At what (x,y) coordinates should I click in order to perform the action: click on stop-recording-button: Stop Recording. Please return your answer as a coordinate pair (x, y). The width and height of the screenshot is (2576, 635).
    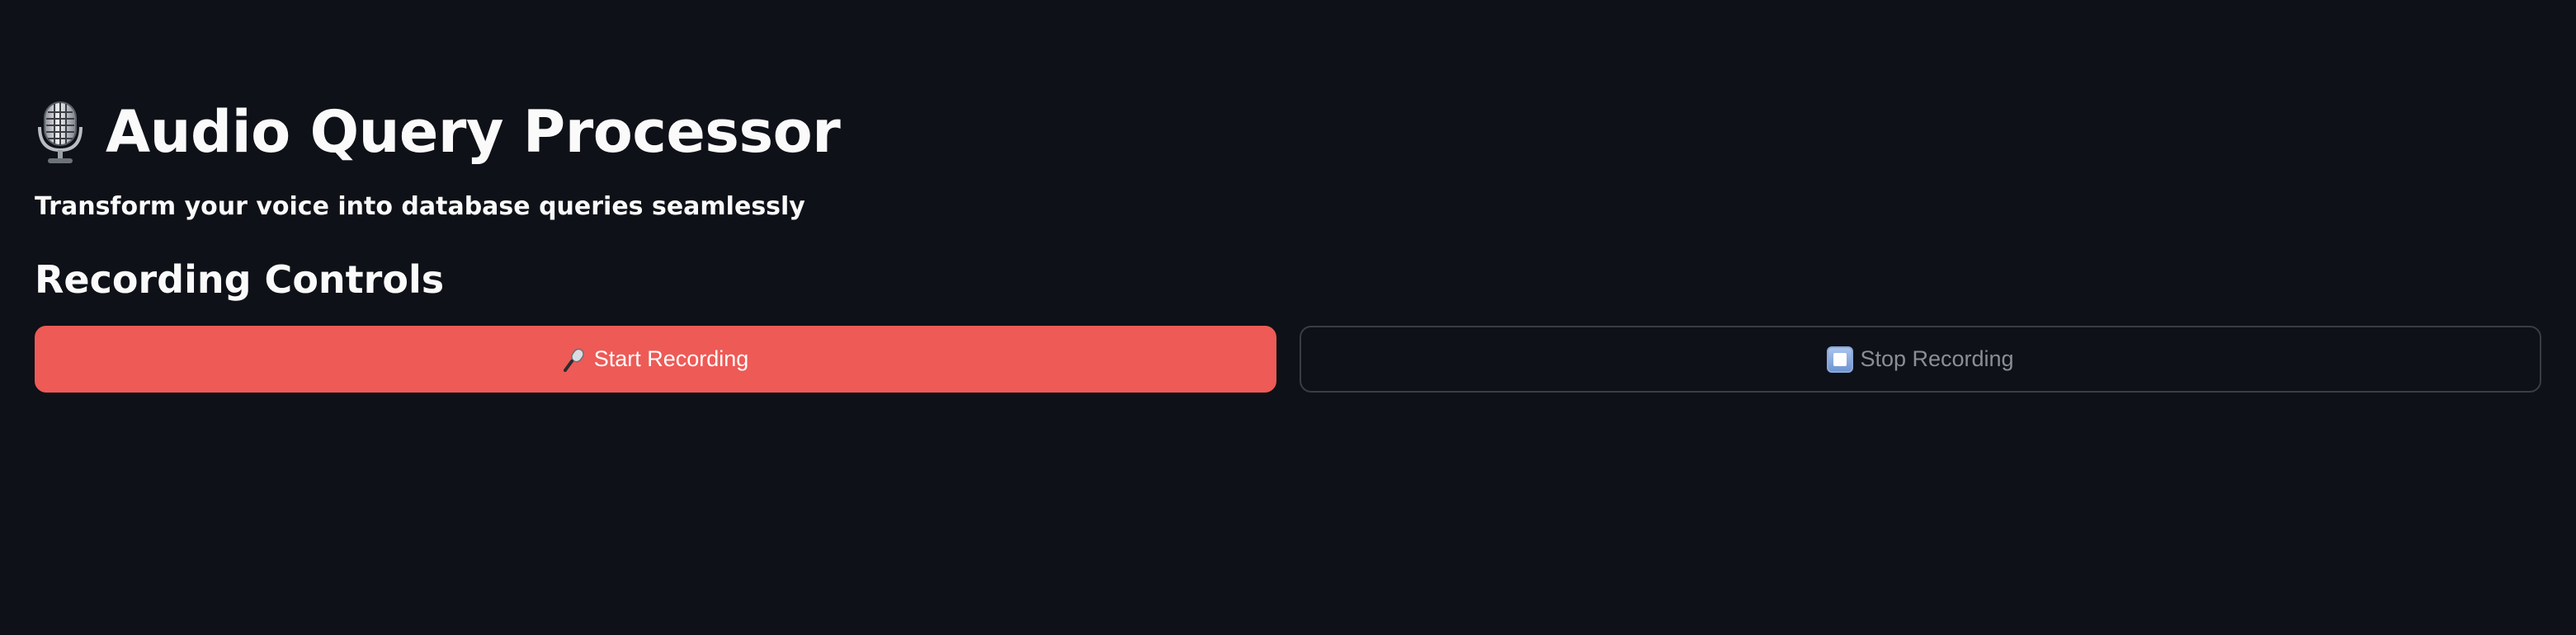
    Looking at the image, I should click on (1921, 359).